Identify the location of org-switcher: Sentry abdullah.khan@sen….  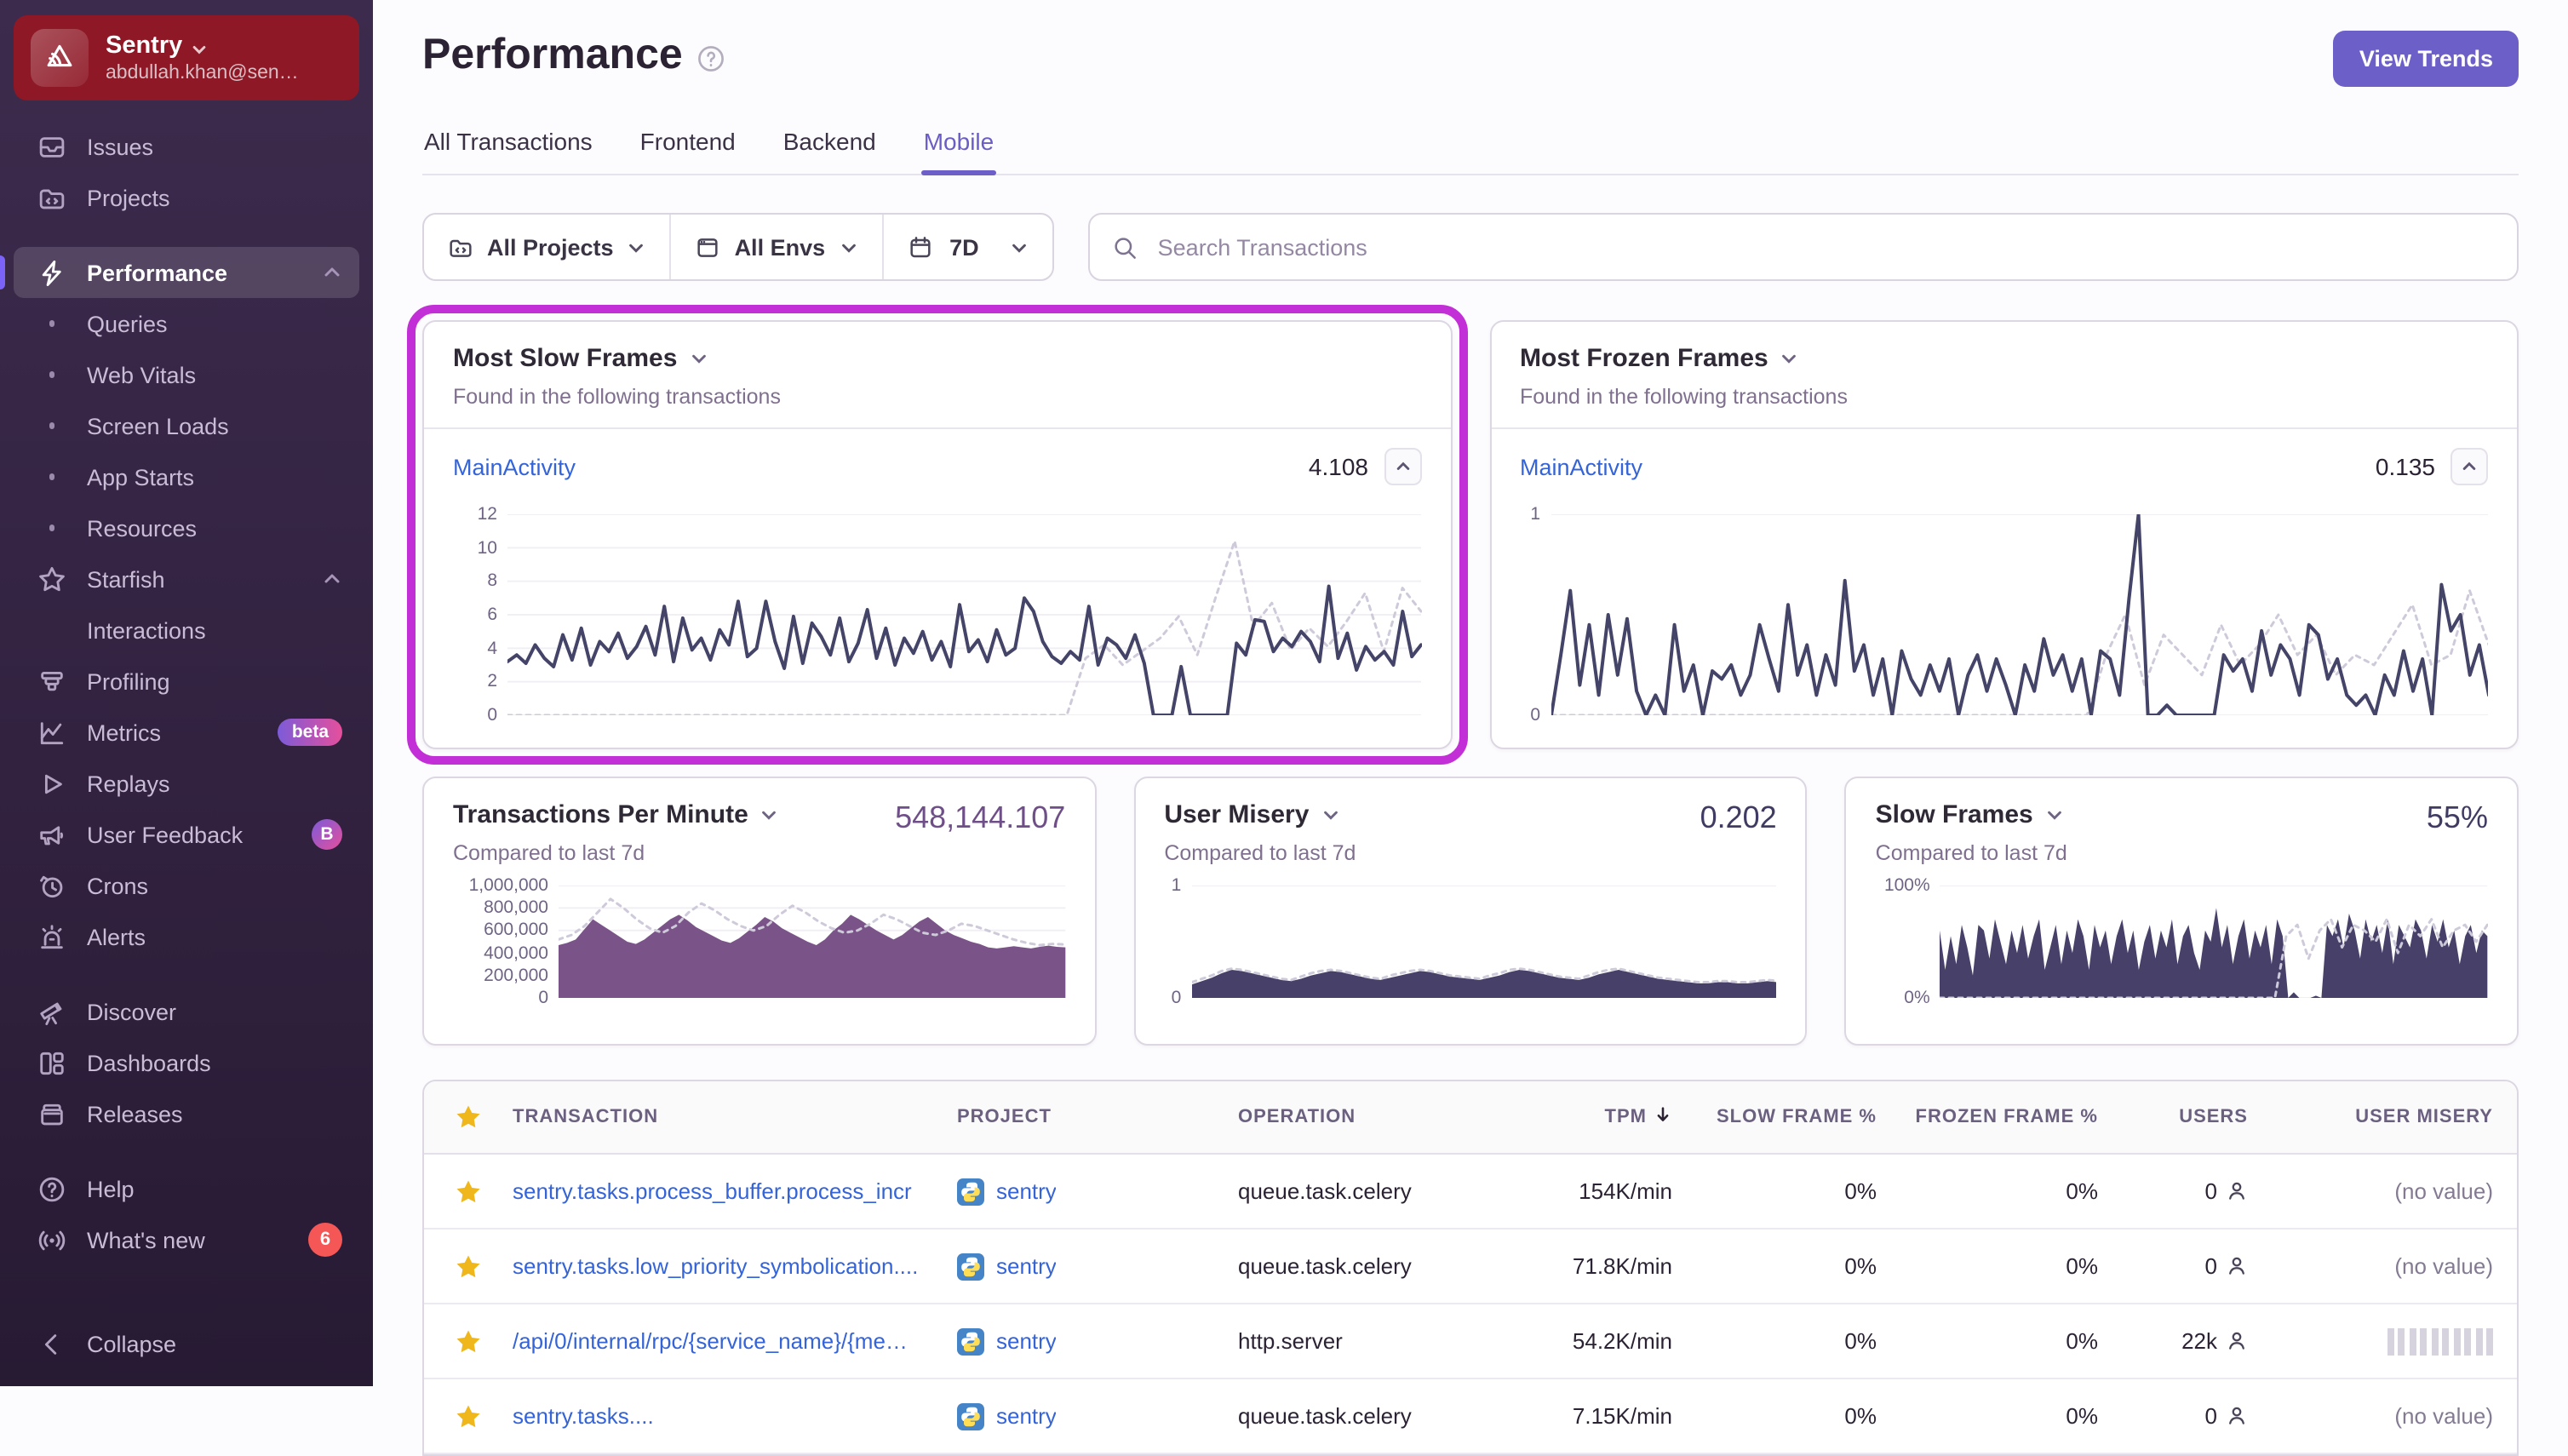
(186, 58).